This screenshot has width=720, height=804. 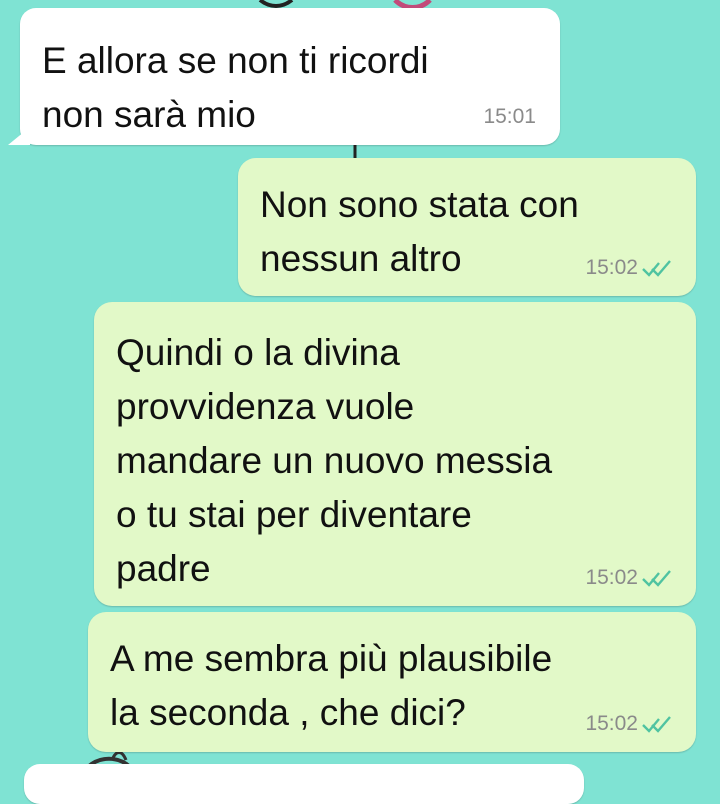 What do you see at coordinates (235, 87) in the screenshot?
I see `message-text: E allora se non ti ricordi non sarà mio` at bounding box center [235, 87].